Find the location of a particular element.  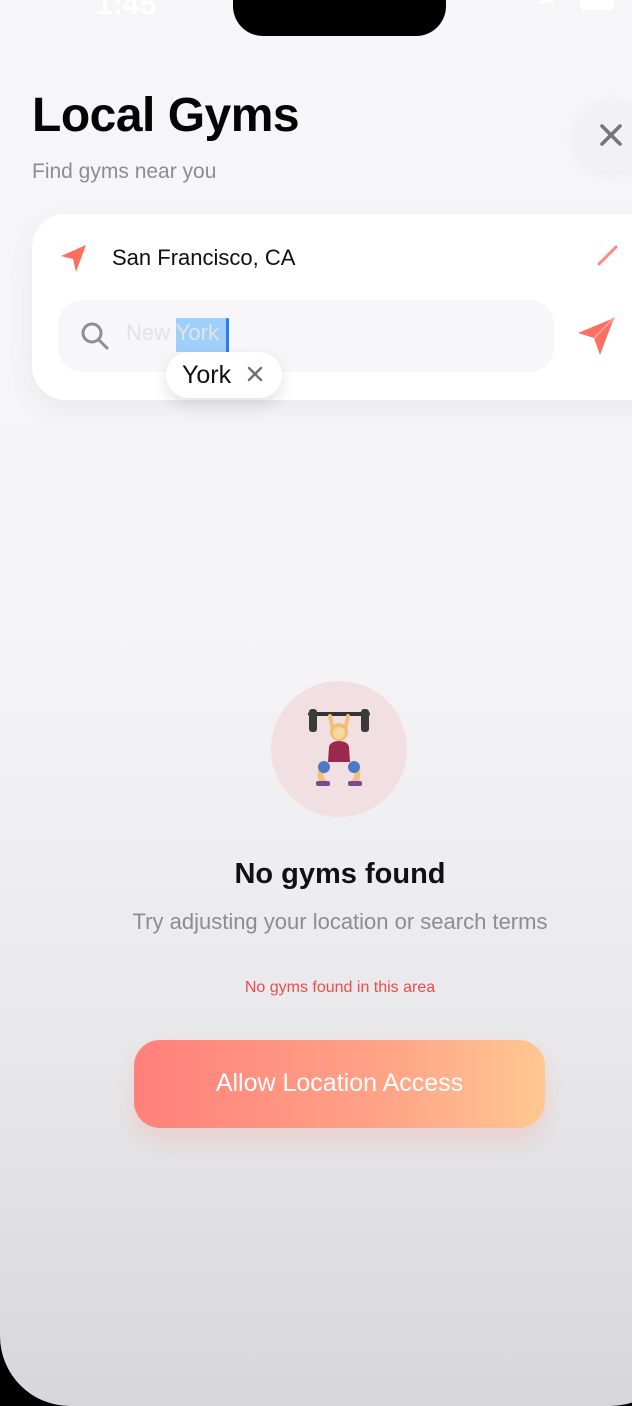

weightlifter-icon is located at coordinates (339, 747).